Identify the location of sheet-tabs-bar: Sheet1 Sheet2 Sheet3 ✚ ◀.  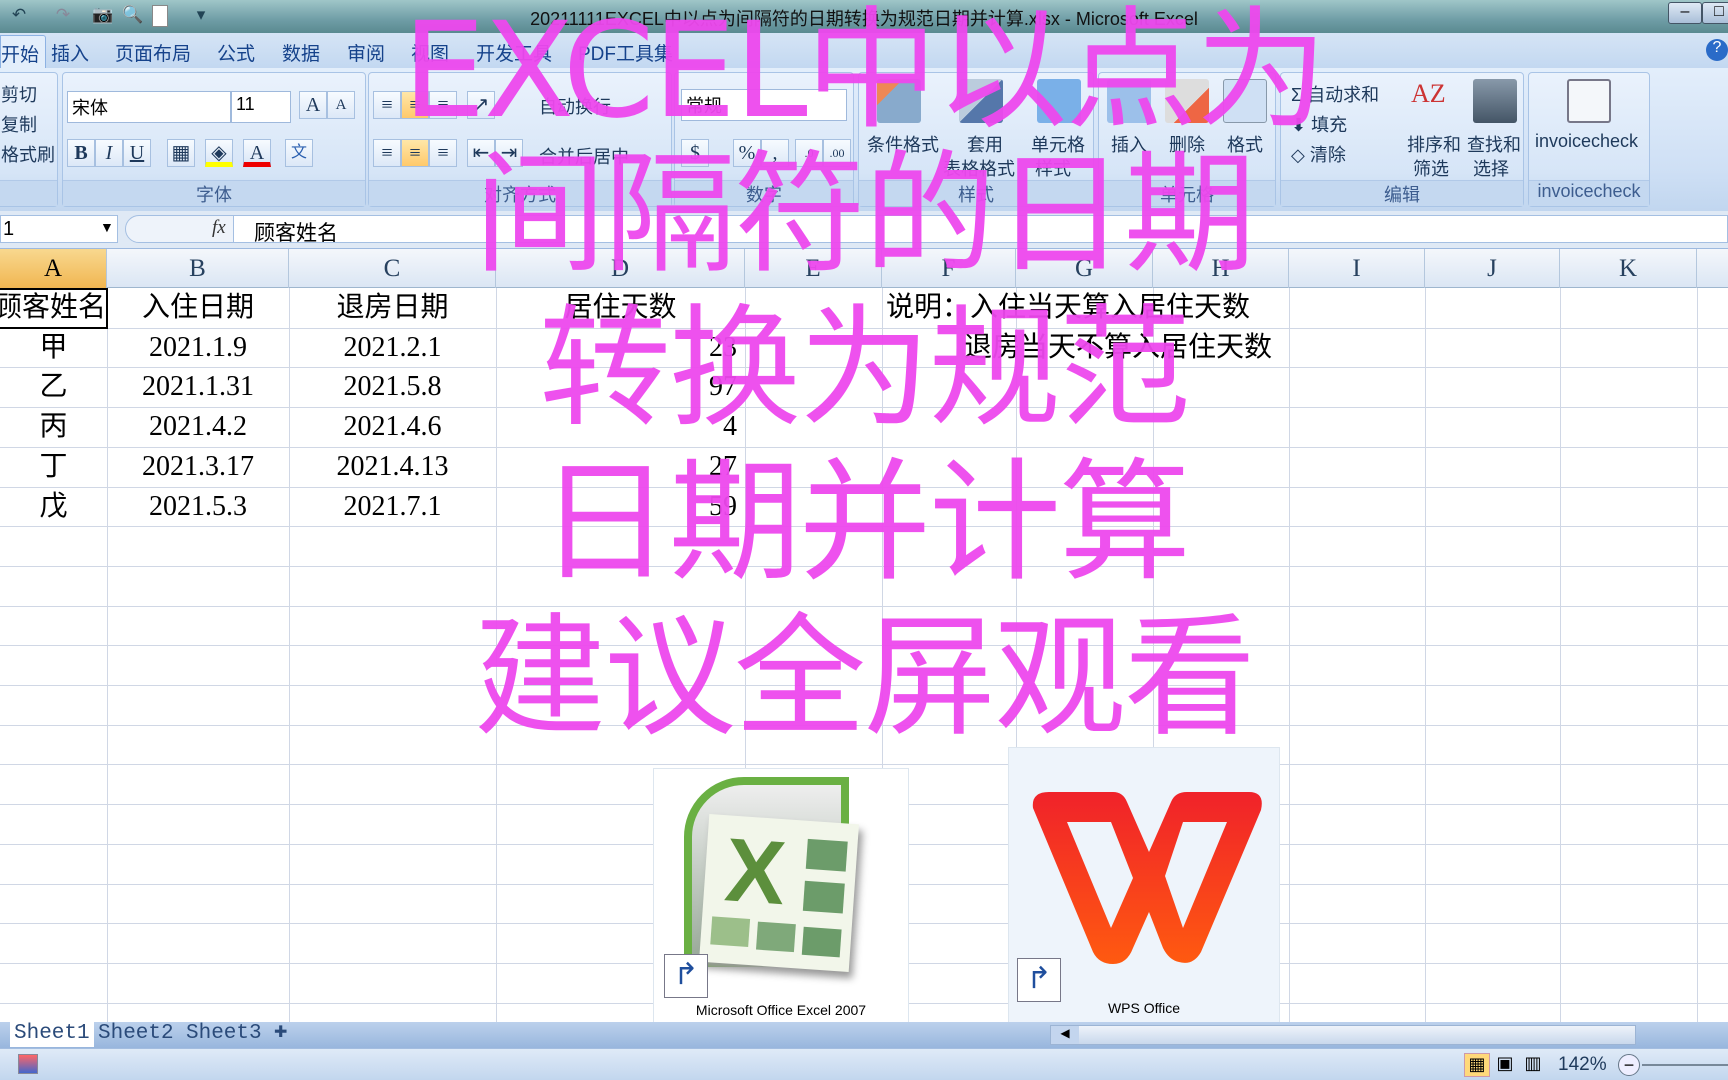
(864, 1035).